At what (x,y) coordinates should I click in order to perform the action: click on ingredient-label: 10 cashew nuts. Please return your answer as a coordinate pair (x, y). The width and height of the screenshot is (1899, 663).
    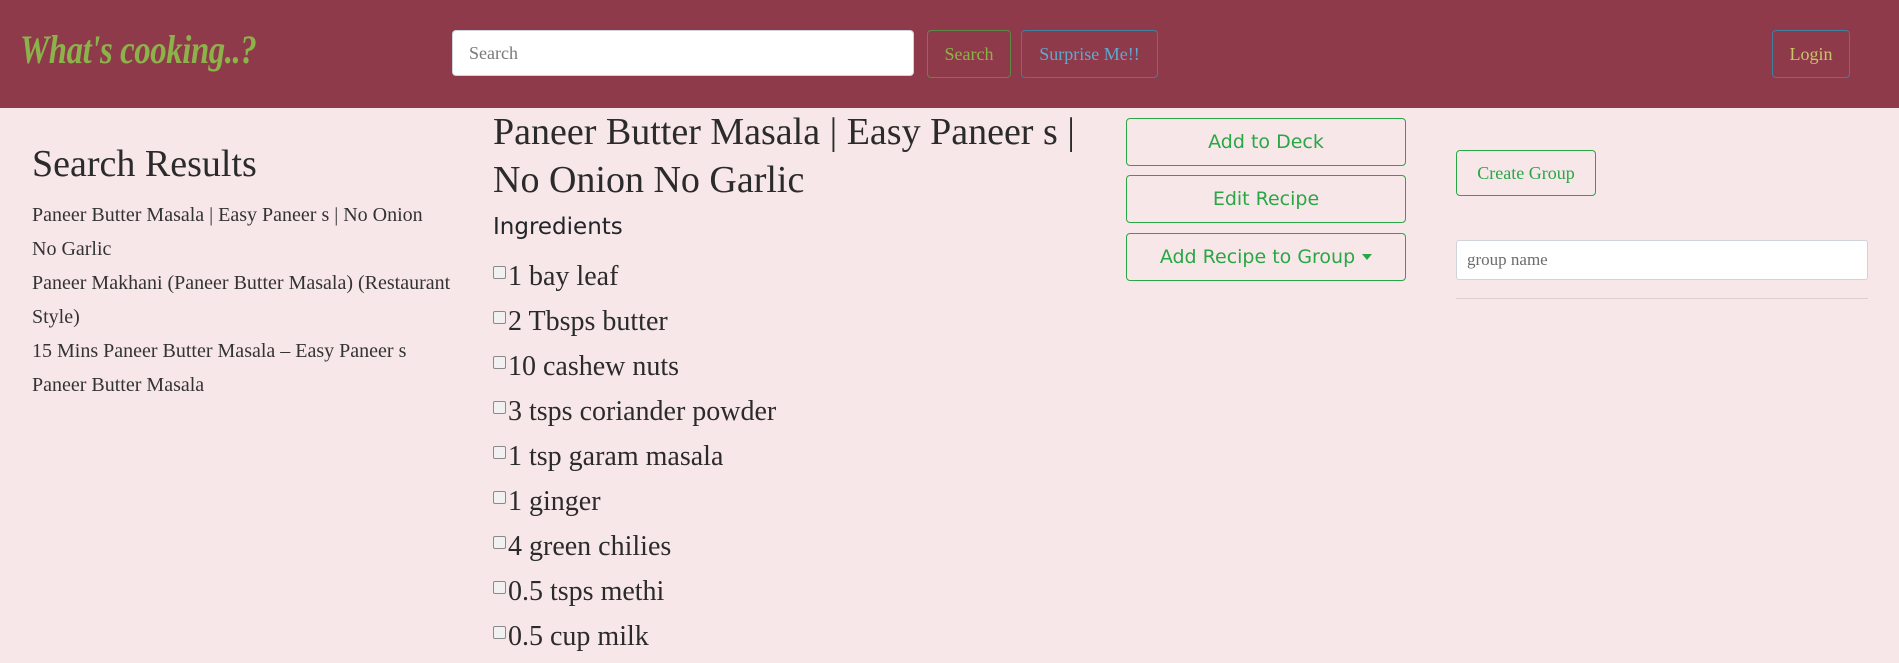
    Looking at the image, I should click on (594, 366).